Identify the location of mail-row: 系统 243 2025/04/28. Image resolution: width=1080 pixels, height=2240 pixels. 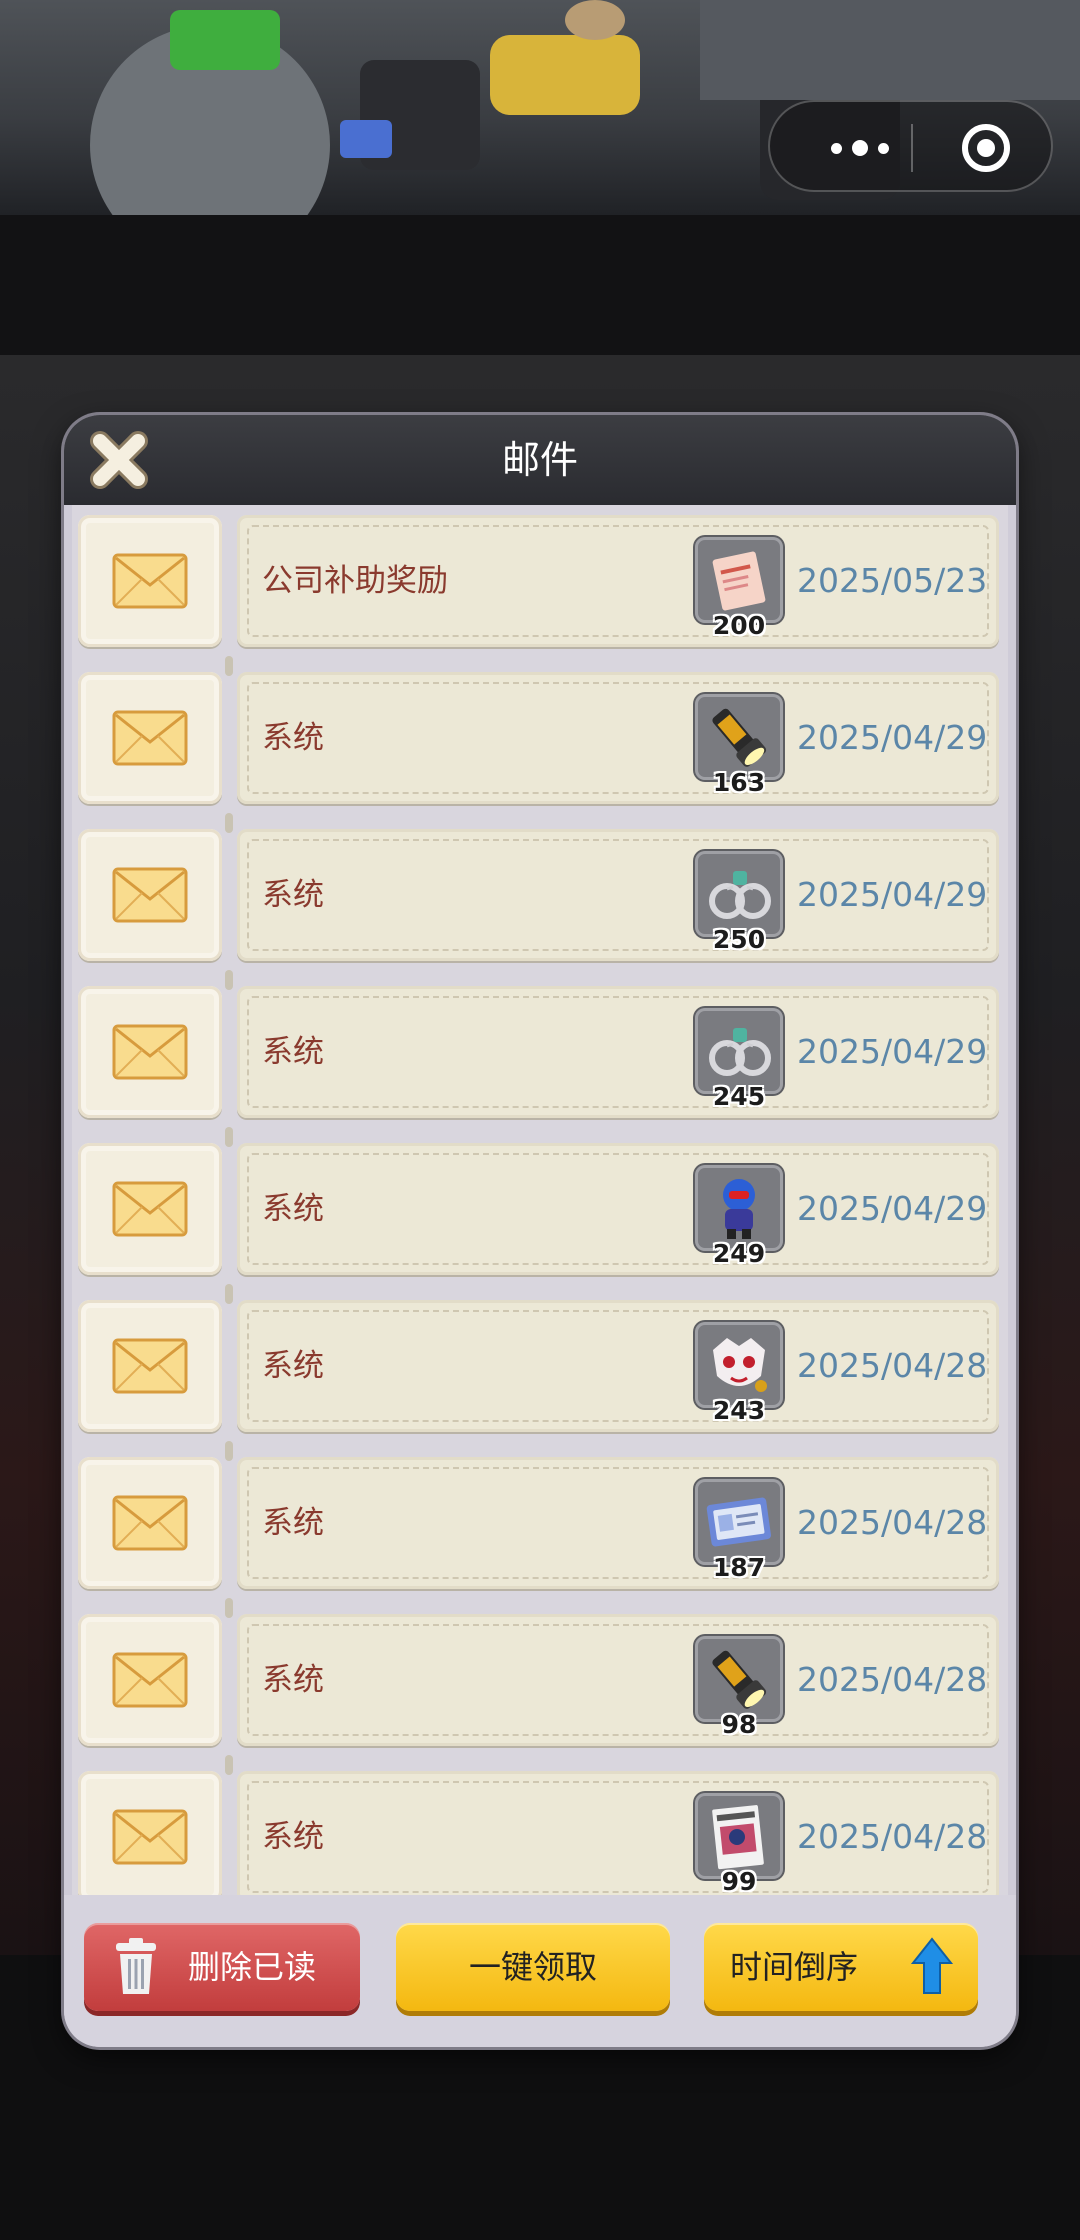
(540, 1361).